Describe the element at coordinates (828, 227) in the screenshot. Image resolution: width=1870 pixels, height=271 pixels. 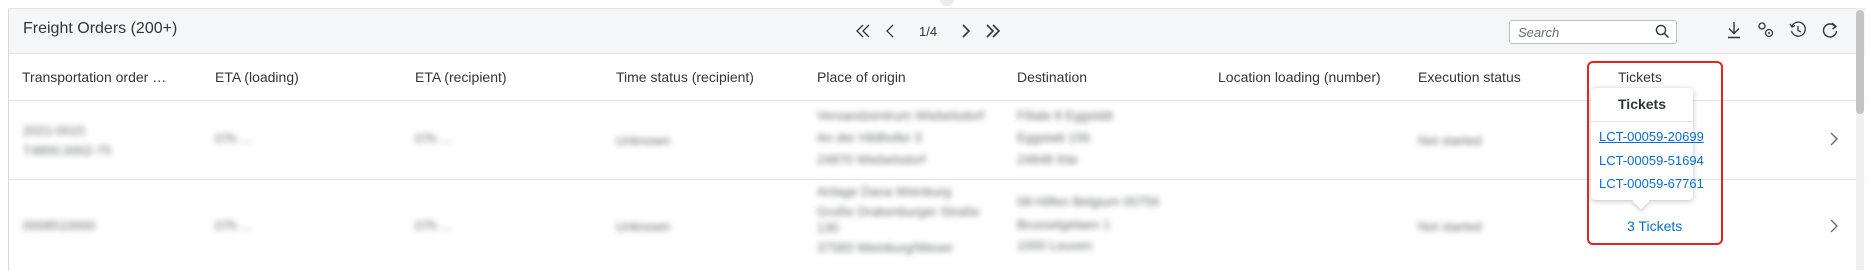
I see `origin-line: 130` at that location.